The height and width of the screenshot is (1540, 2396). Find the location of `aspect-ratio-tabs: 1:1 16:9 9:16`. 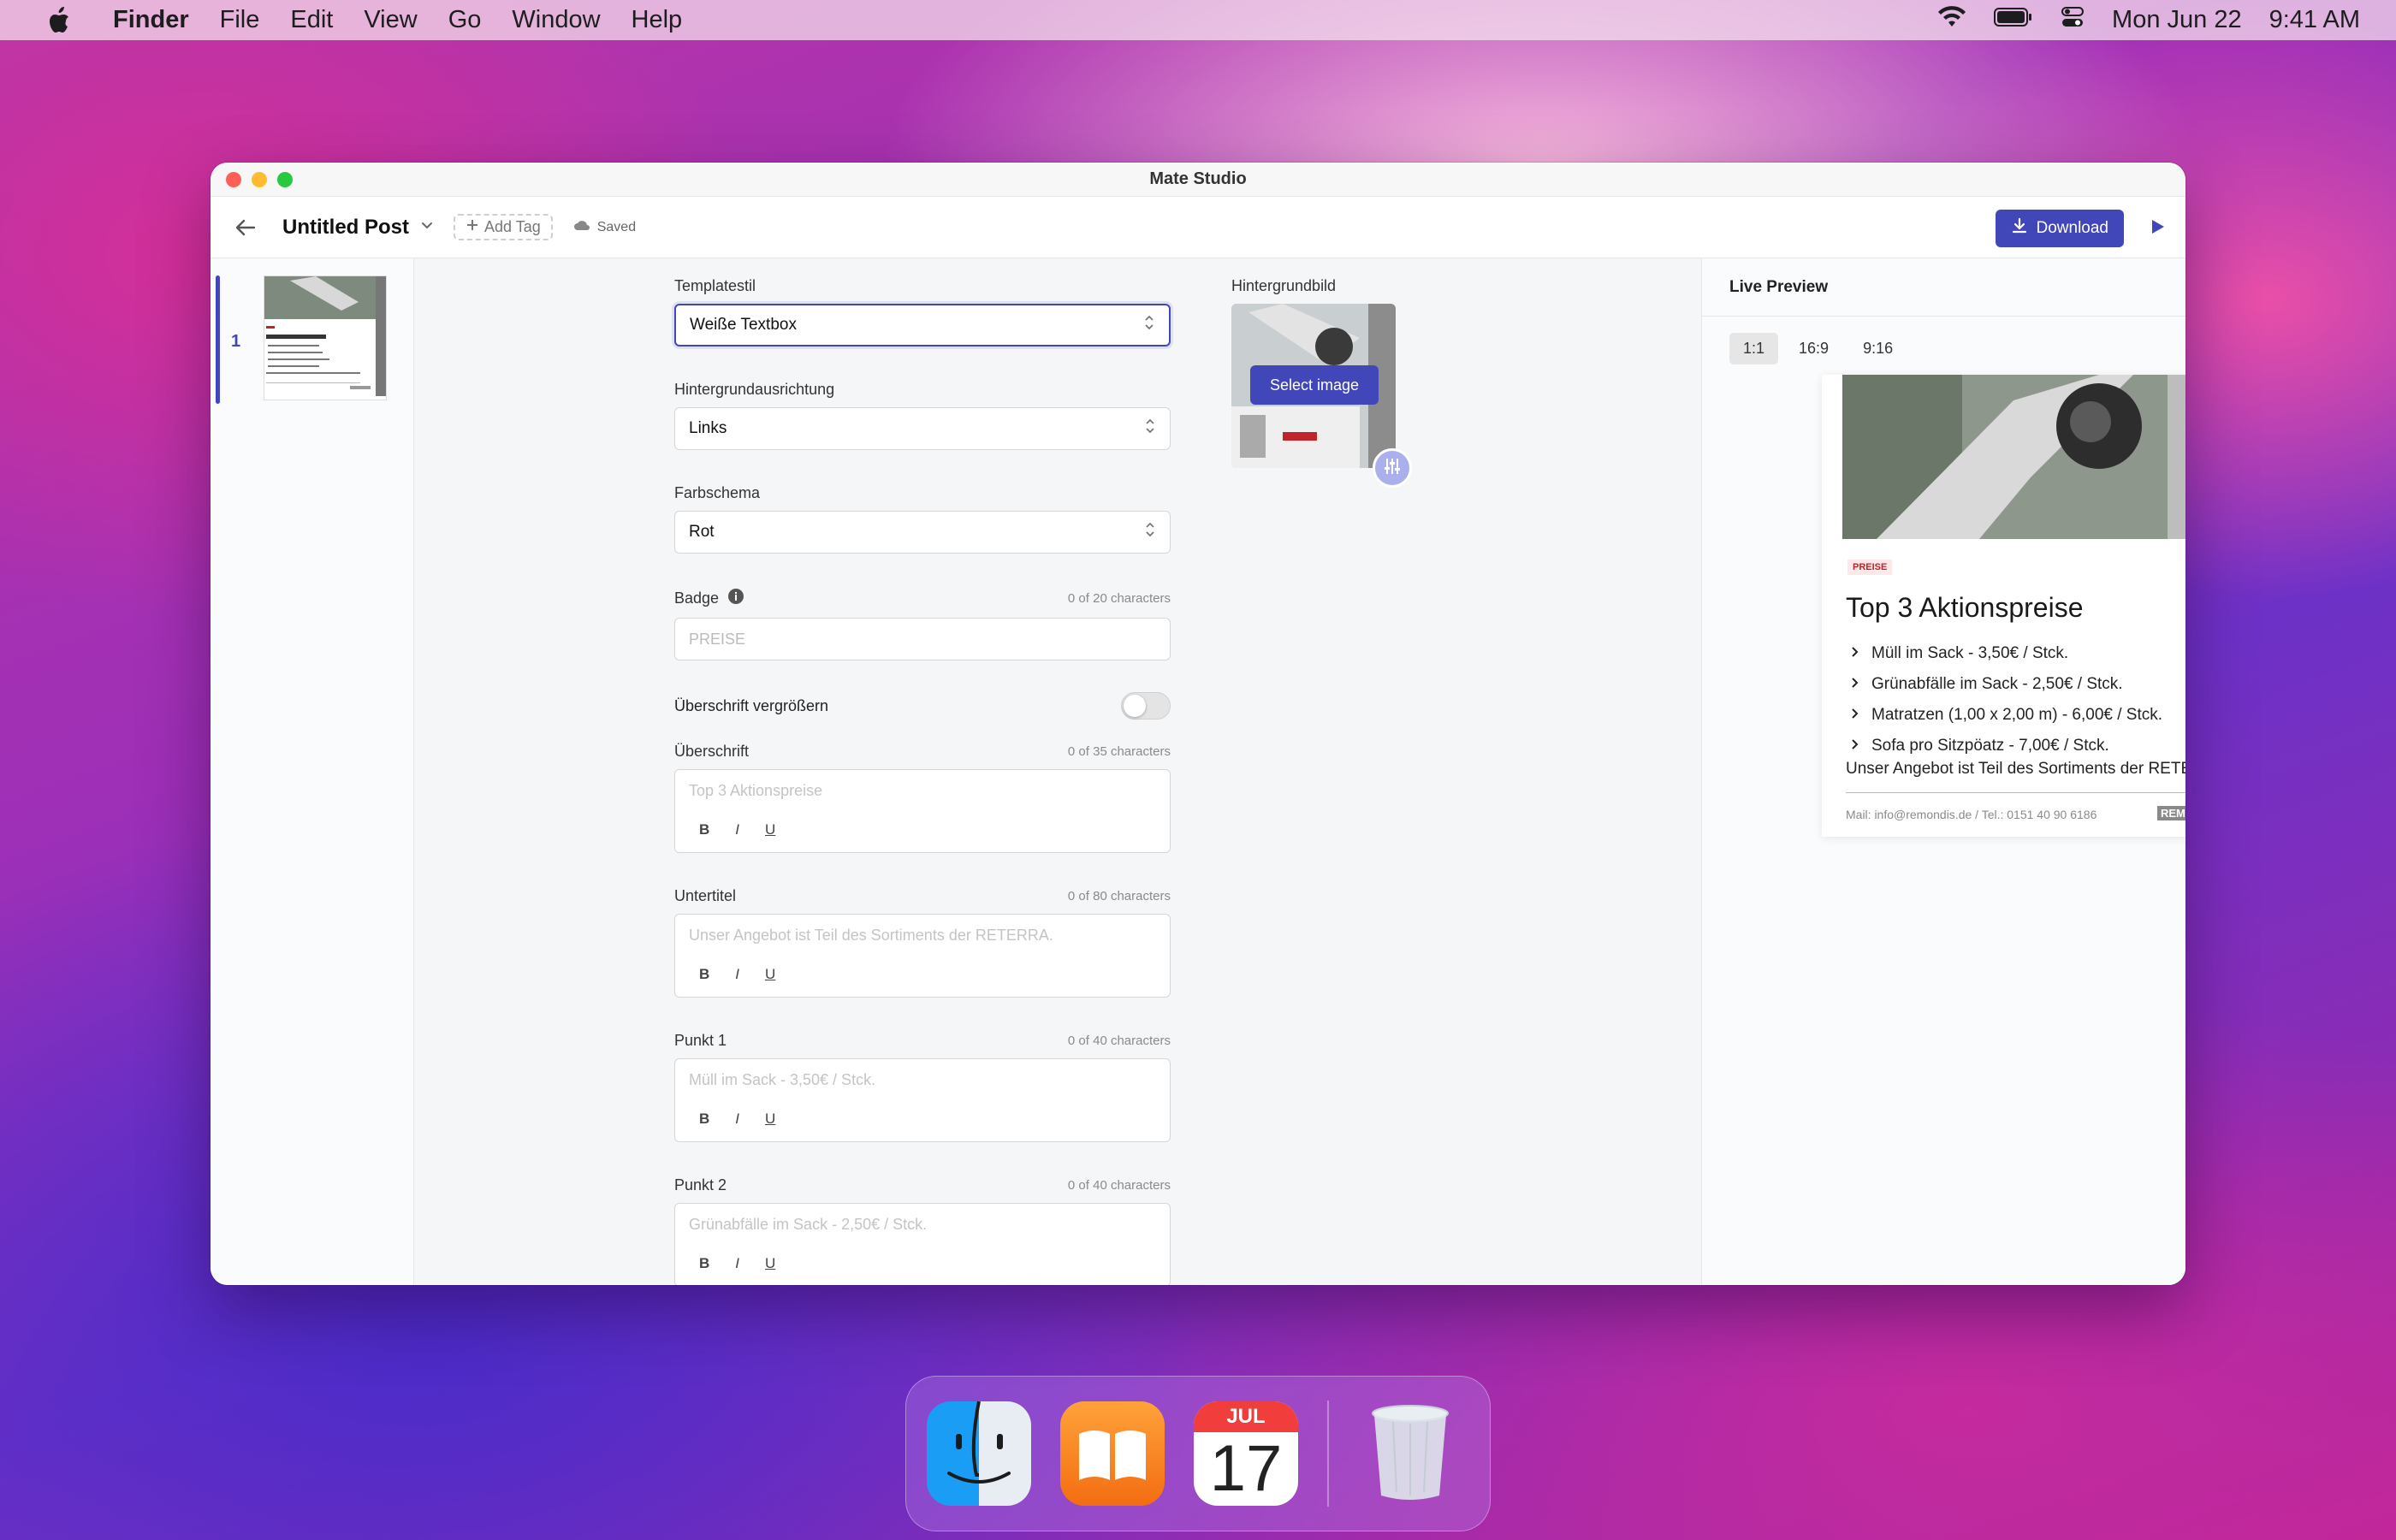

aspect-ratio-tabs: 1:1 16:9 9:16 is located at coordinates (1818, 348).